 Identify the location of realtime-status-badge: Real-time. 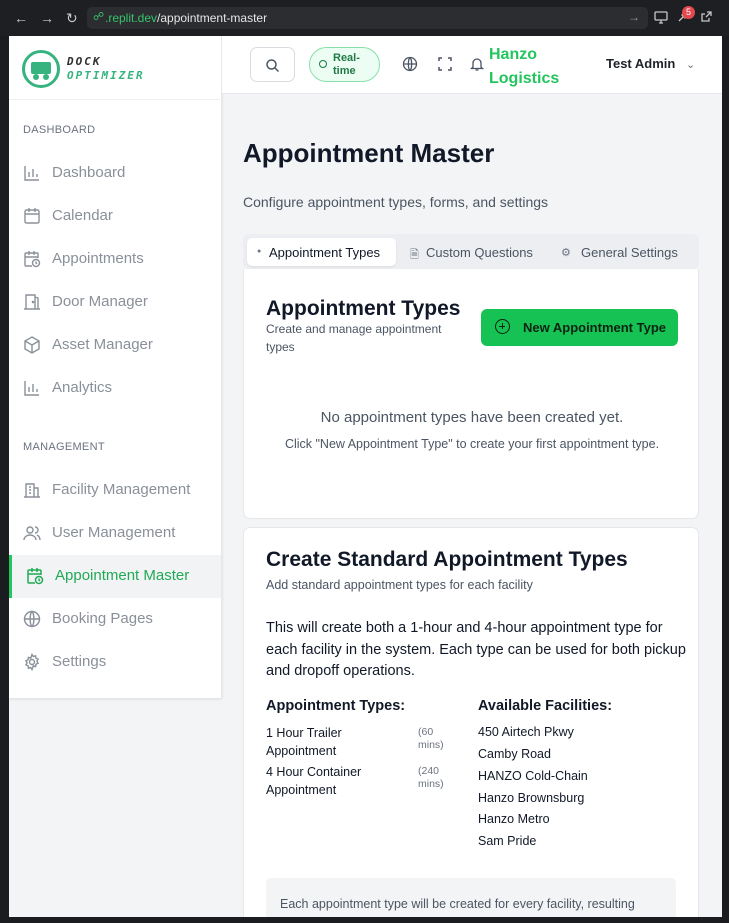
(344, 64).